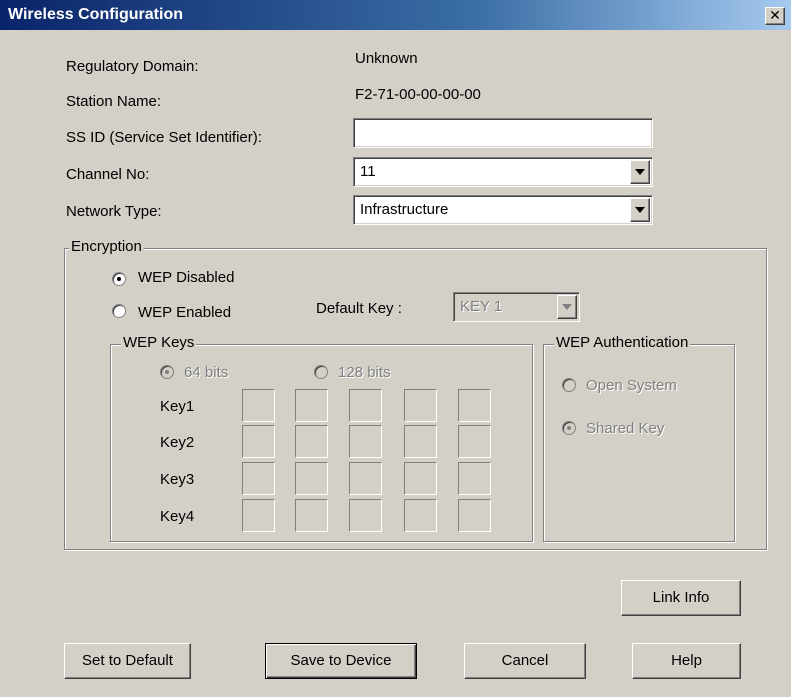  I want to click on key4-byte5-field, so click(474, 515).